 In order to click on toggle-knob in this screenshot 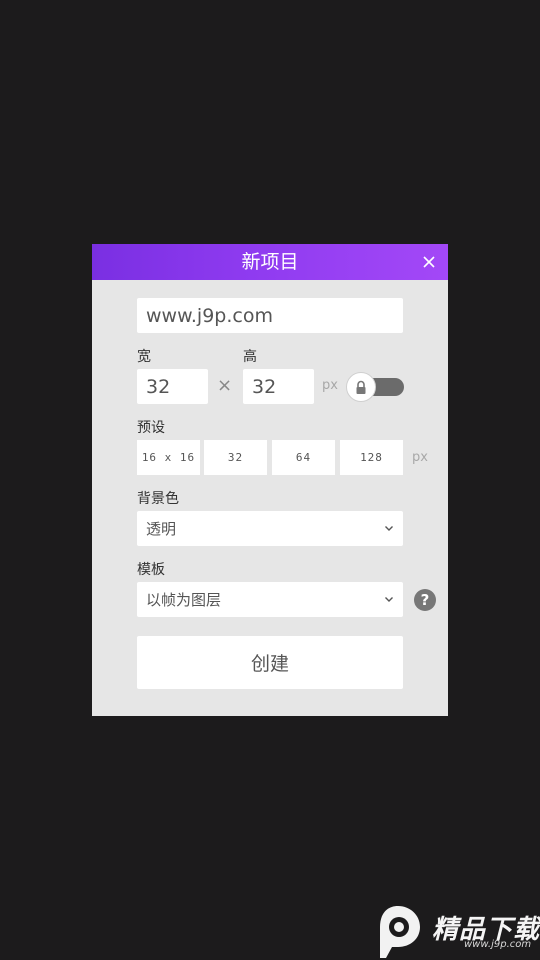, I will do `click(361, 387)`.